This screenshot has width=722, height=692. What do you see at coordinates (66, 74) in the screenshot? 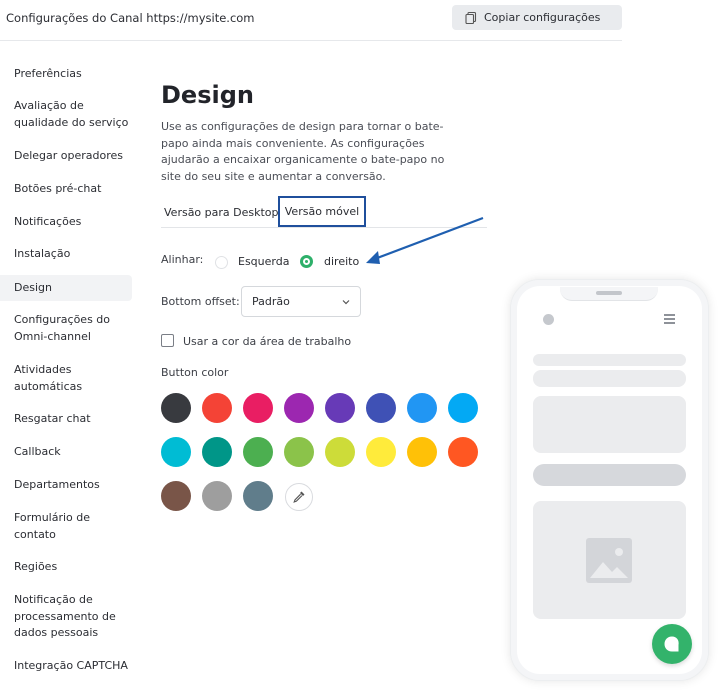
I see `sidebar-item-preferencias: Preferências` at bounding box center [66, 74].